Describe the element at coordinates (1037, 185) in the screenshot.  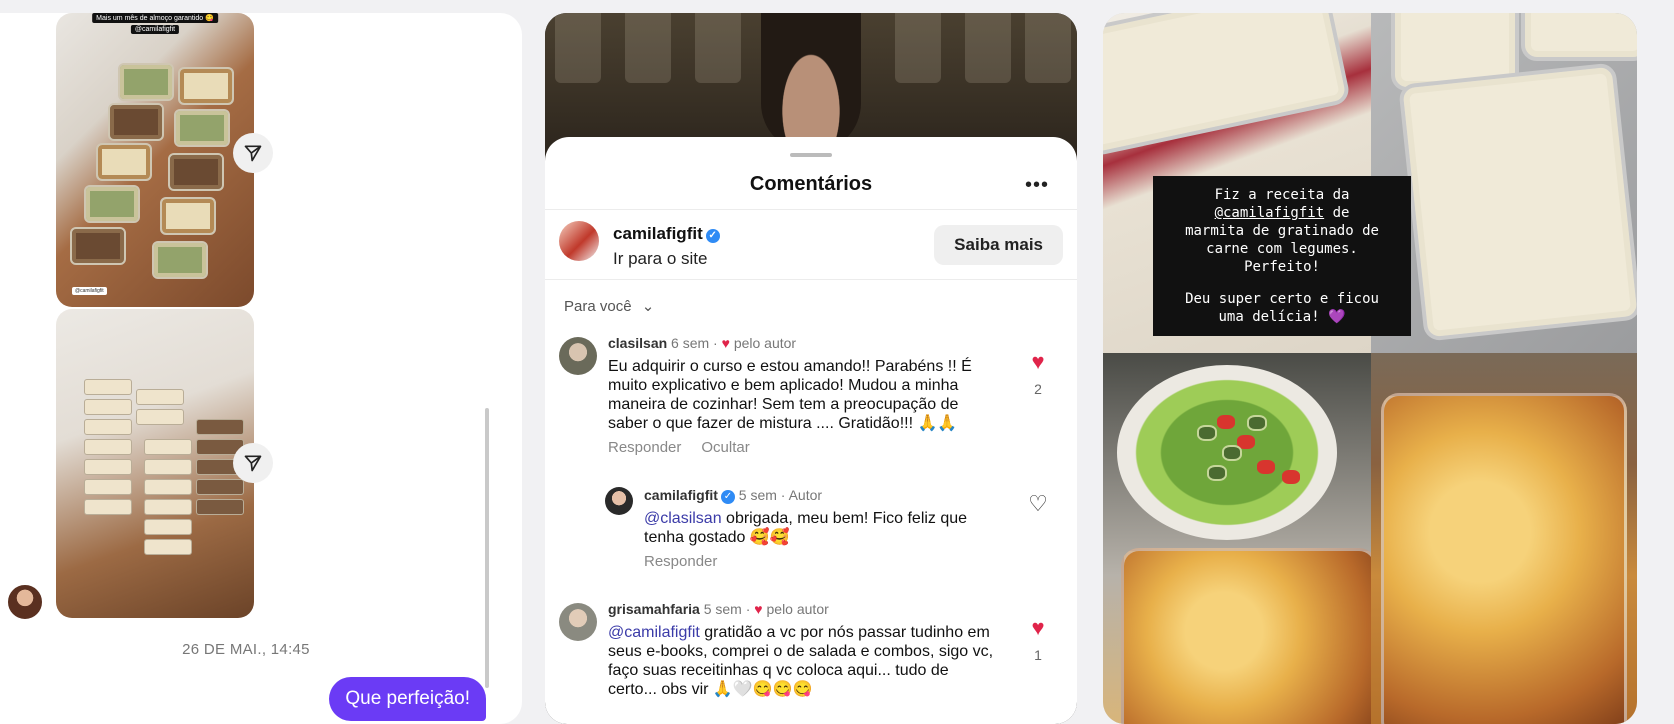
I see `more-options-icon: •••` at that location.